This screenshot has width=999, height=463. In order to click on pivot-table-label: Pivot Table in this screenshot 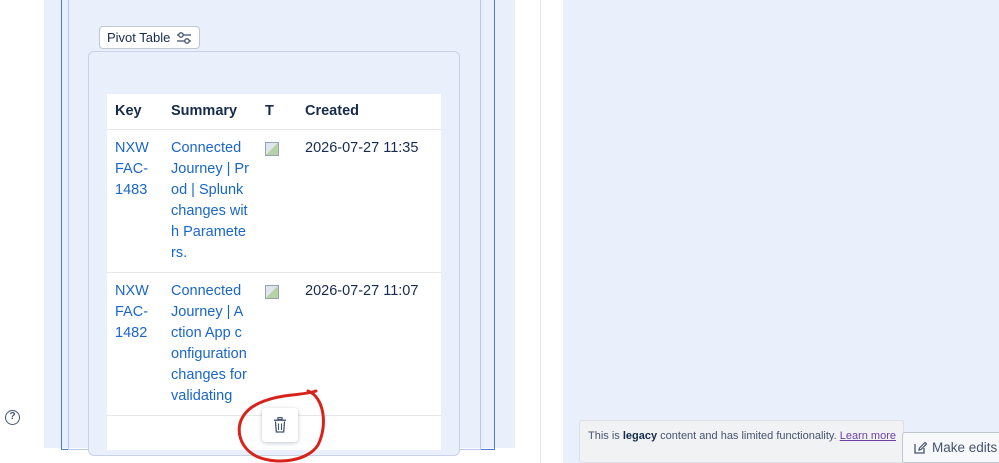, I will do `click(139, 37)`.